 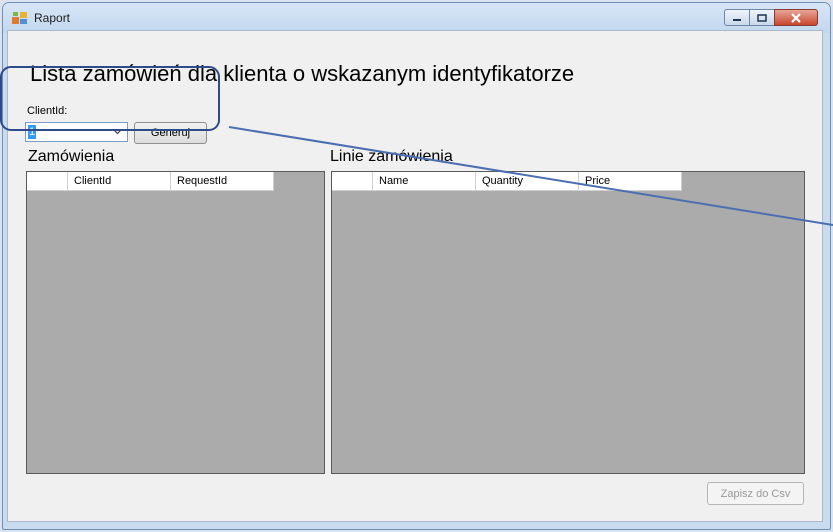 I want to click on annotation-line, so click(x=530, y=176).